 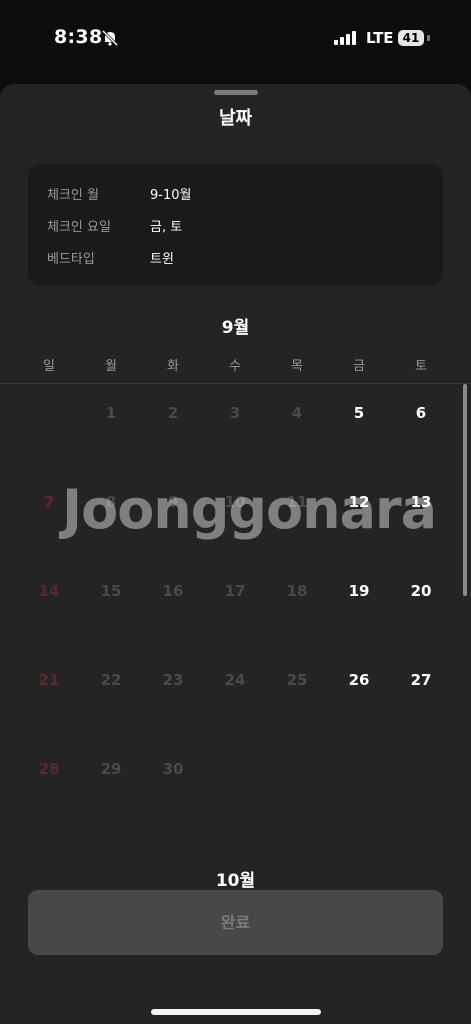 I want to click on calendar-day: 17, so click(x=235, y=591).